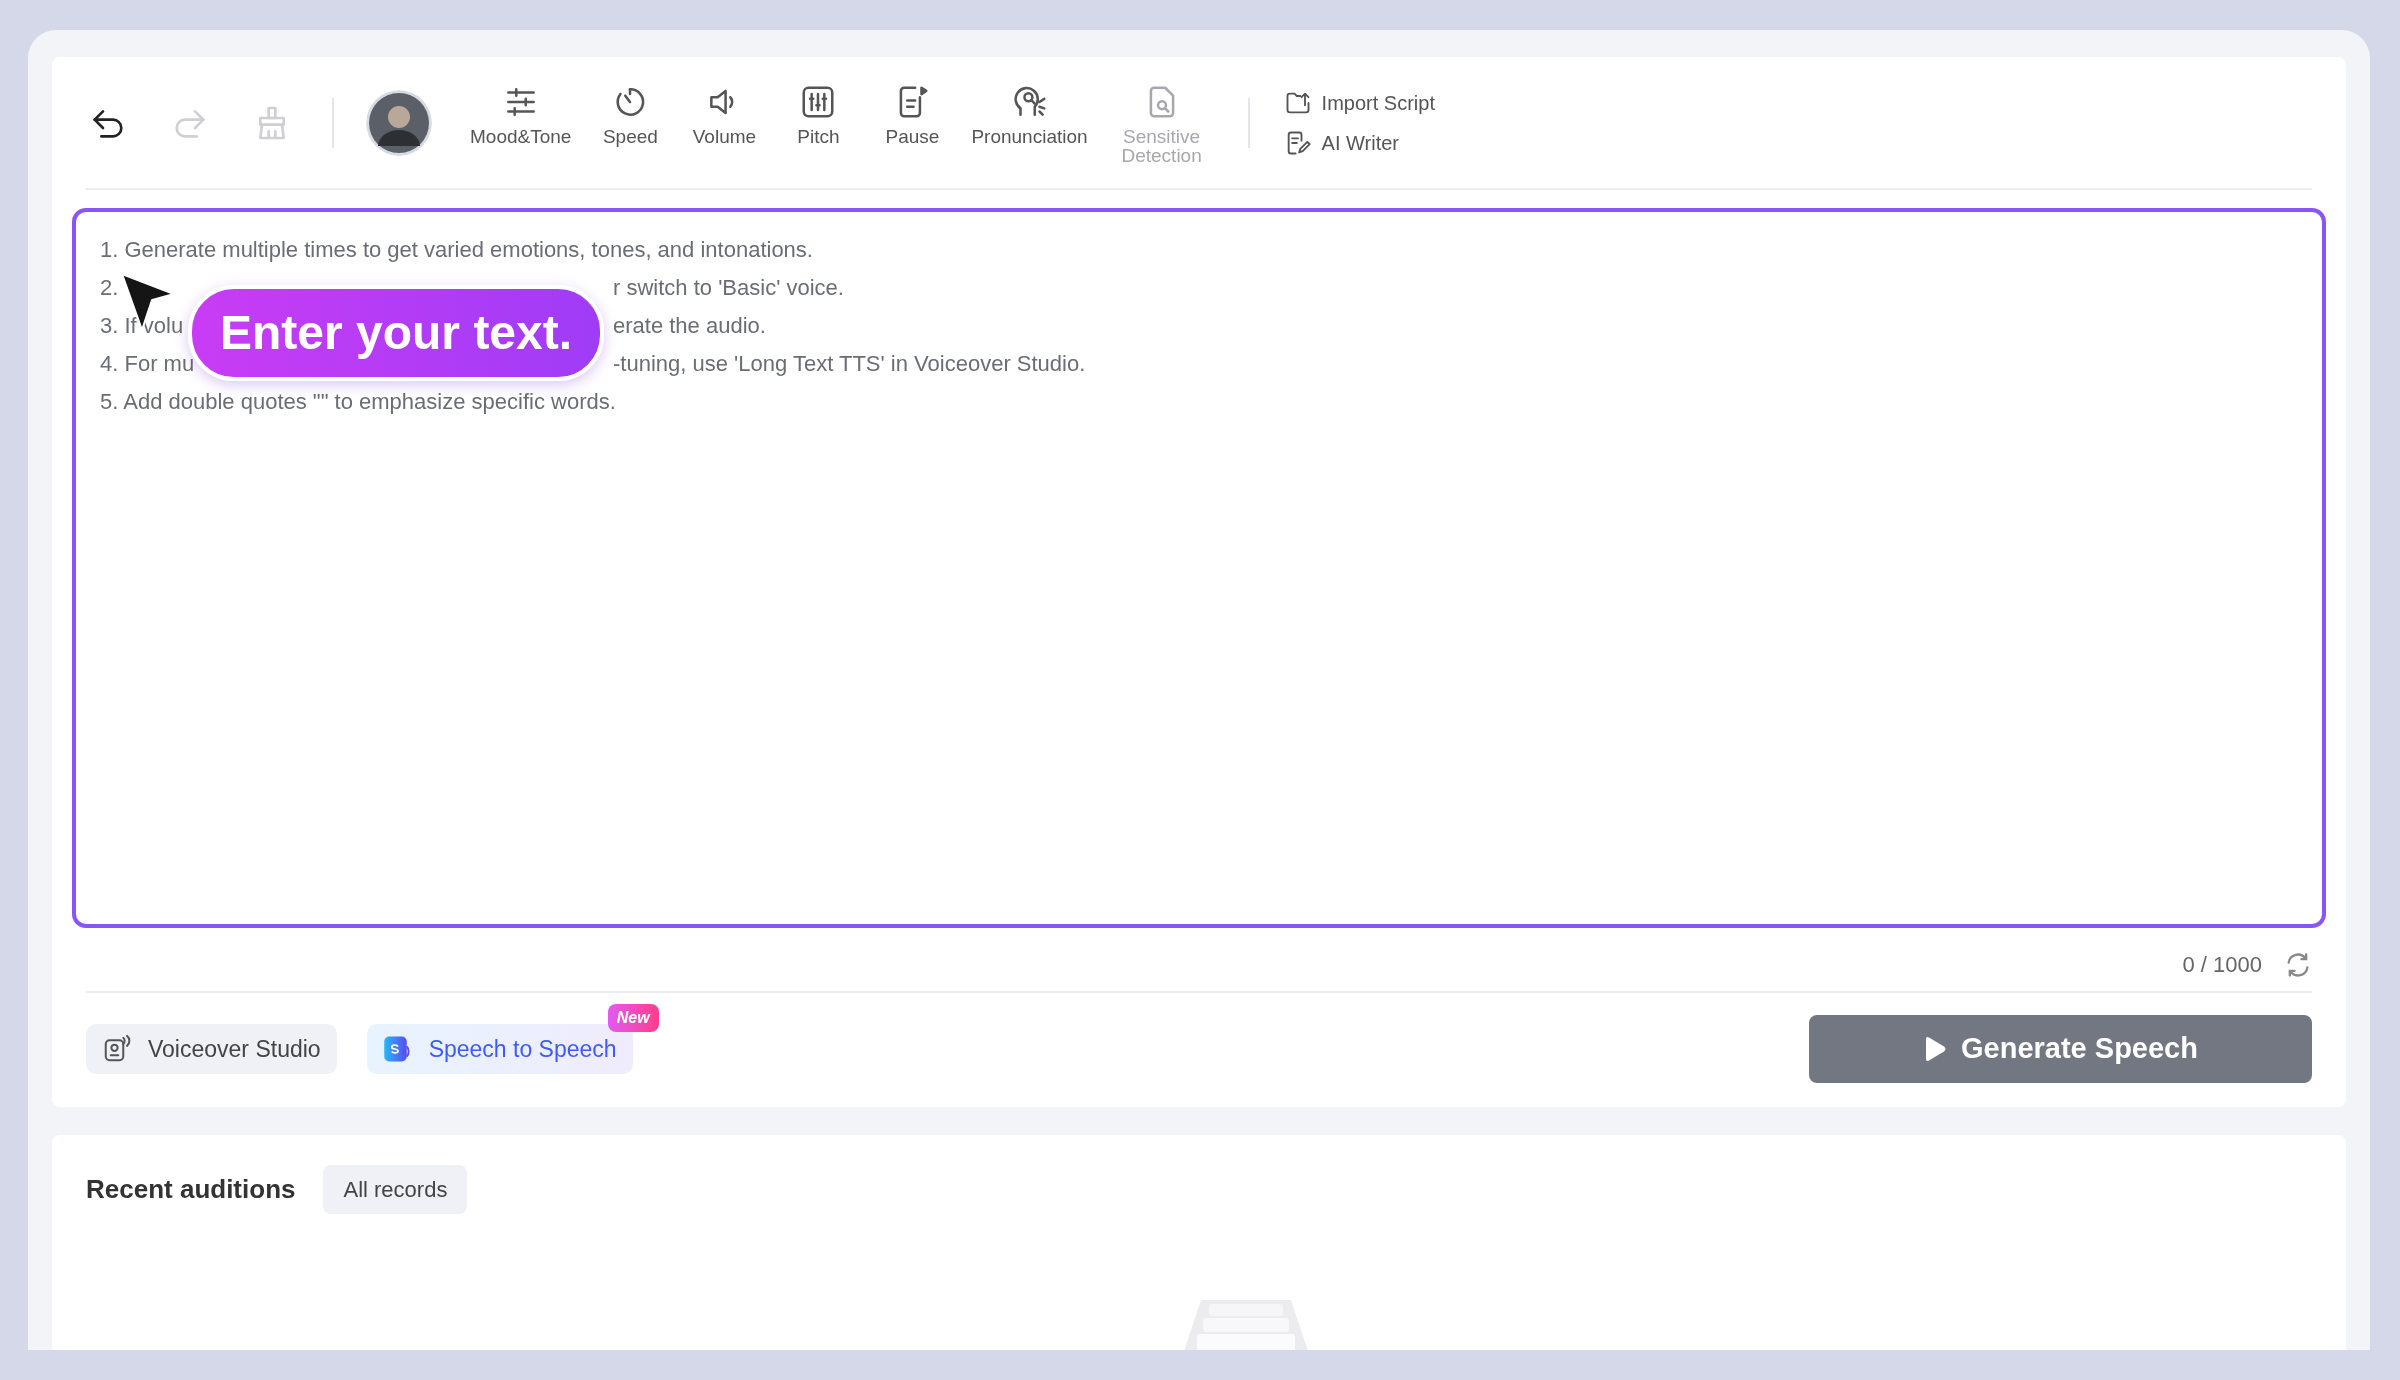 This screenshot has width=2400, height=1380. I want to click on tool-button: Pitch, so click(818, 122).